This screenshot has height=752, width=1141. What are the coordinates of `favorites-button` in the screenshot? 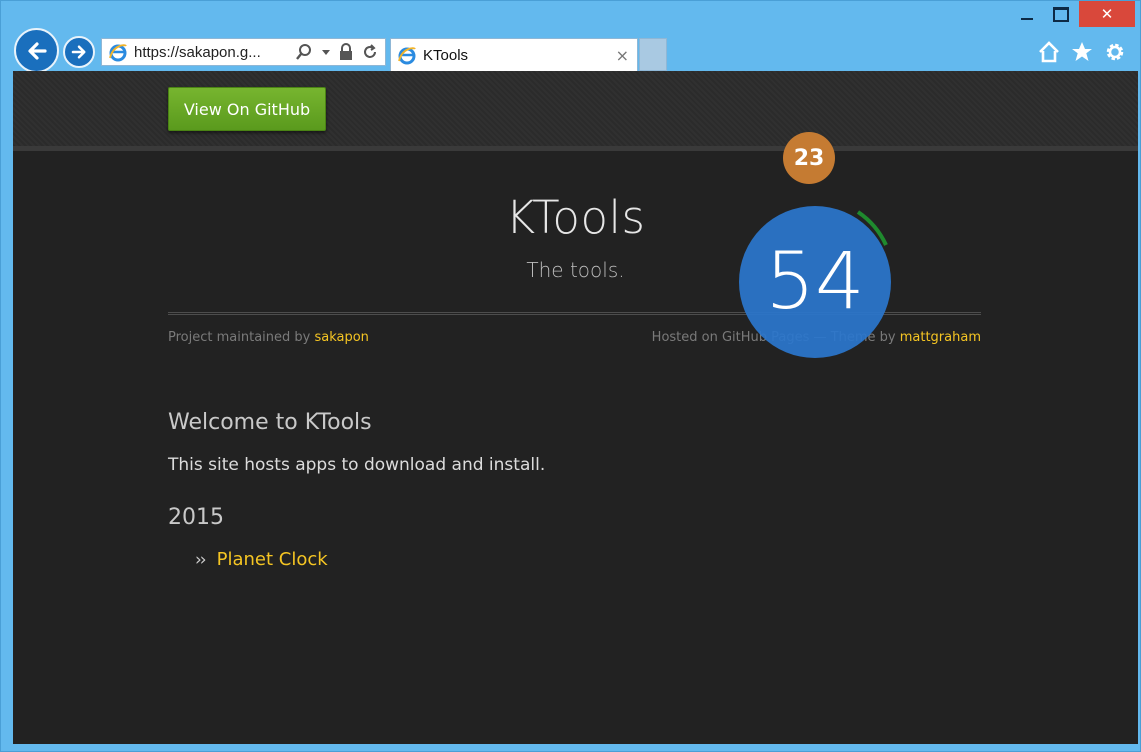 It's located at (1082, 52).